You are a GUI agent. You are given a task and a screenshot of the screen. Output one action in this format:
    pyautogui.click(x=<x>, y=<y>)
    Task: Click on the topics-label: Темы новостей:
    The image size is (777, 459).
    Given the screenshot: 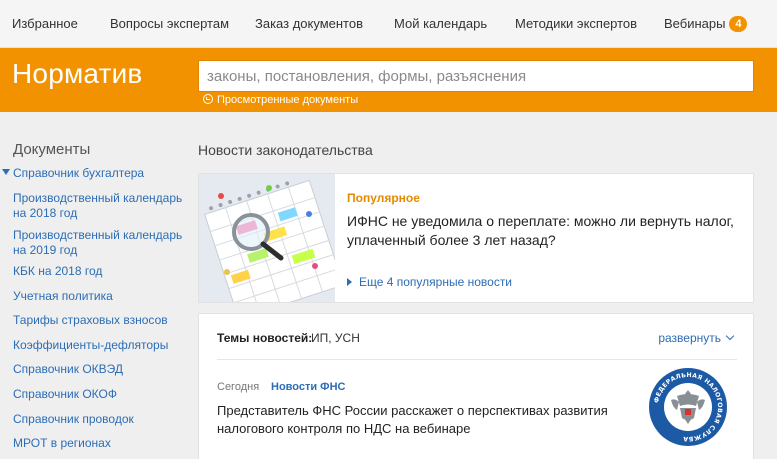 What is the action you would take?
    pyautogui.click(x=265, y=338)
    